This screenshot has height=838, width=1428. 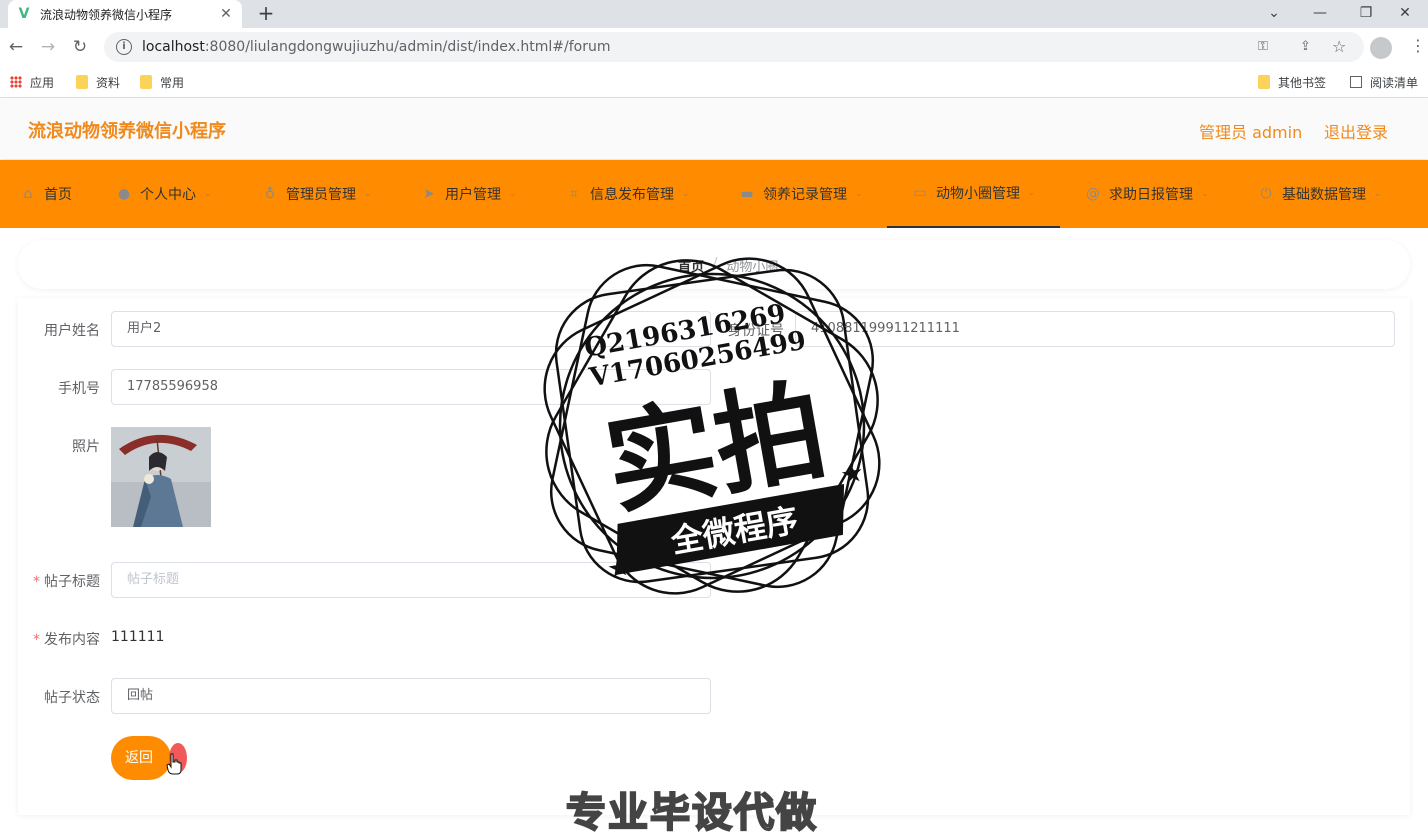 I want to click on nav-item-basedata: ⏻ 基础数据管理 ⌄, so click(x=1320, y=194).